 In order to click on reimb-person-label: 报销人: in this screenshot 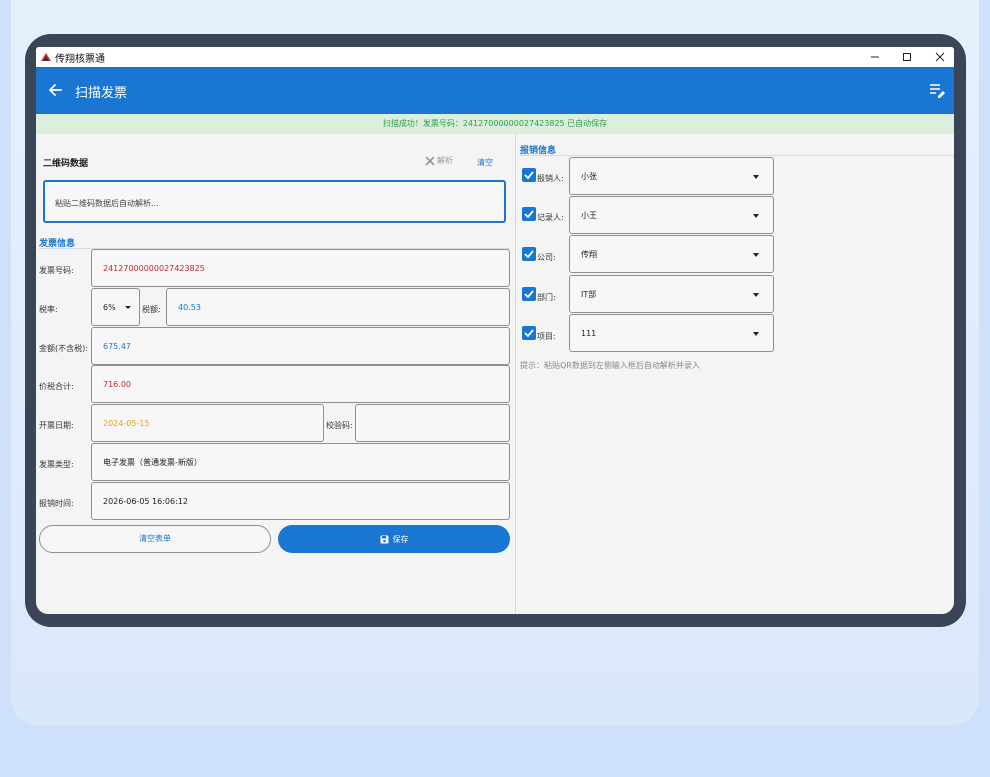, I will do `click(550, 178)`.